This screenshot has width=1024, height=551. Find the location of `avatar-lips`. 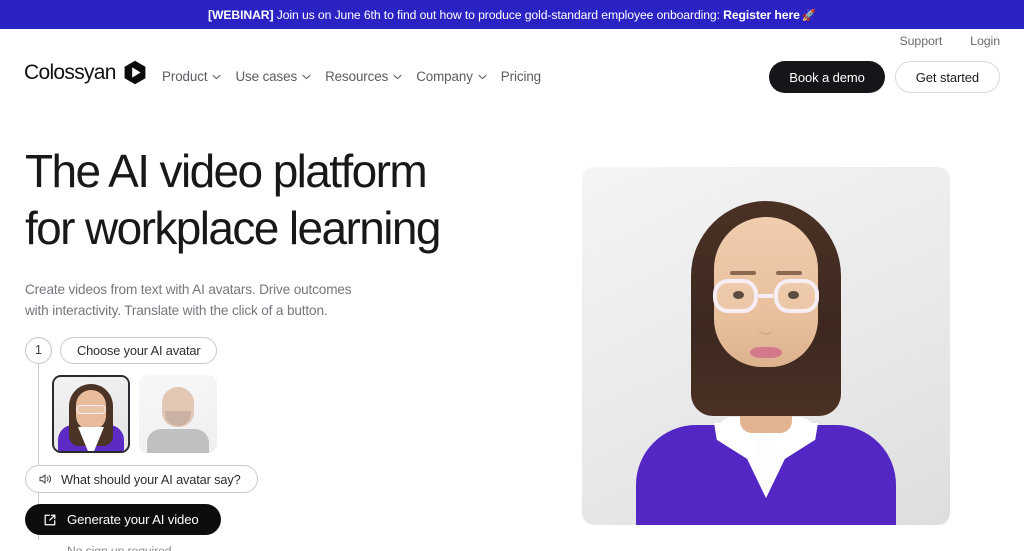

avatar-lips is located at coordinates (766, 352).